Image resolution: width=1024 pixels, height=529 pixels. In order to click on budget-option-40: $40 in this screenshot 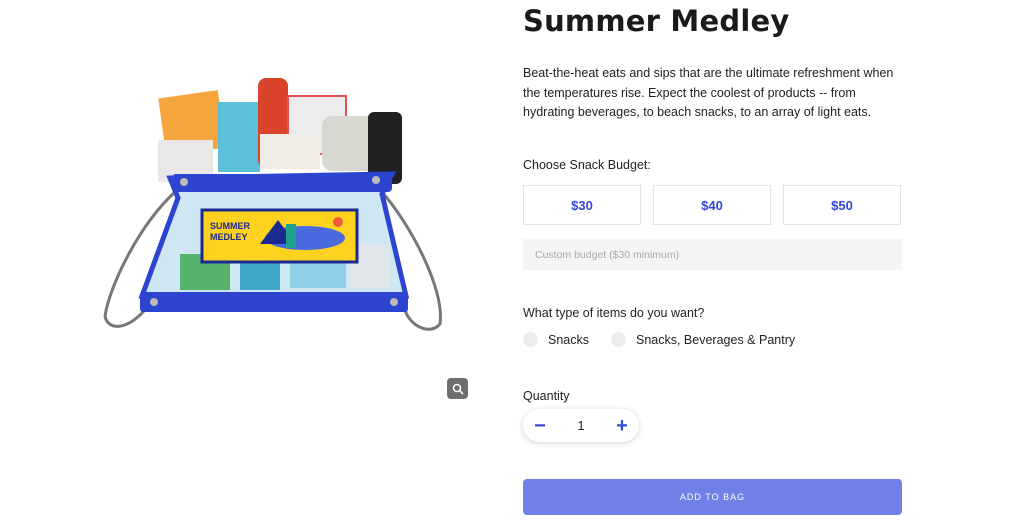, I will do `click(712, 205)`.